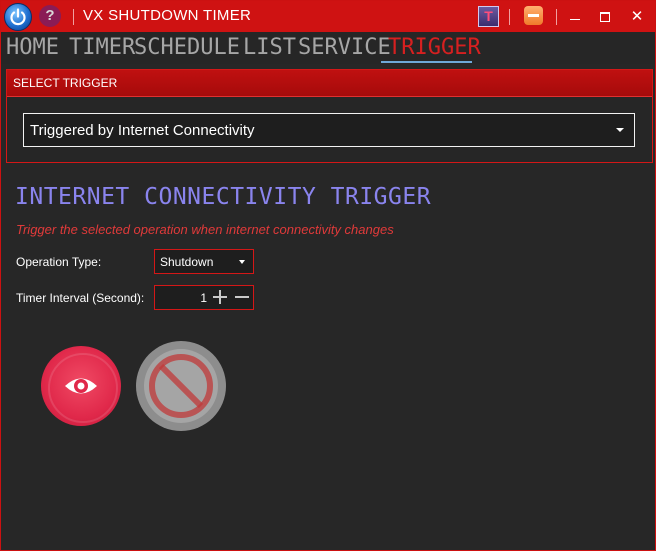  What do you see at coordinates (329, 130) in the screenshot?
I see `trigger-dropdown: Triggered by Internet Connectivity` at bounding box center [329, 130].